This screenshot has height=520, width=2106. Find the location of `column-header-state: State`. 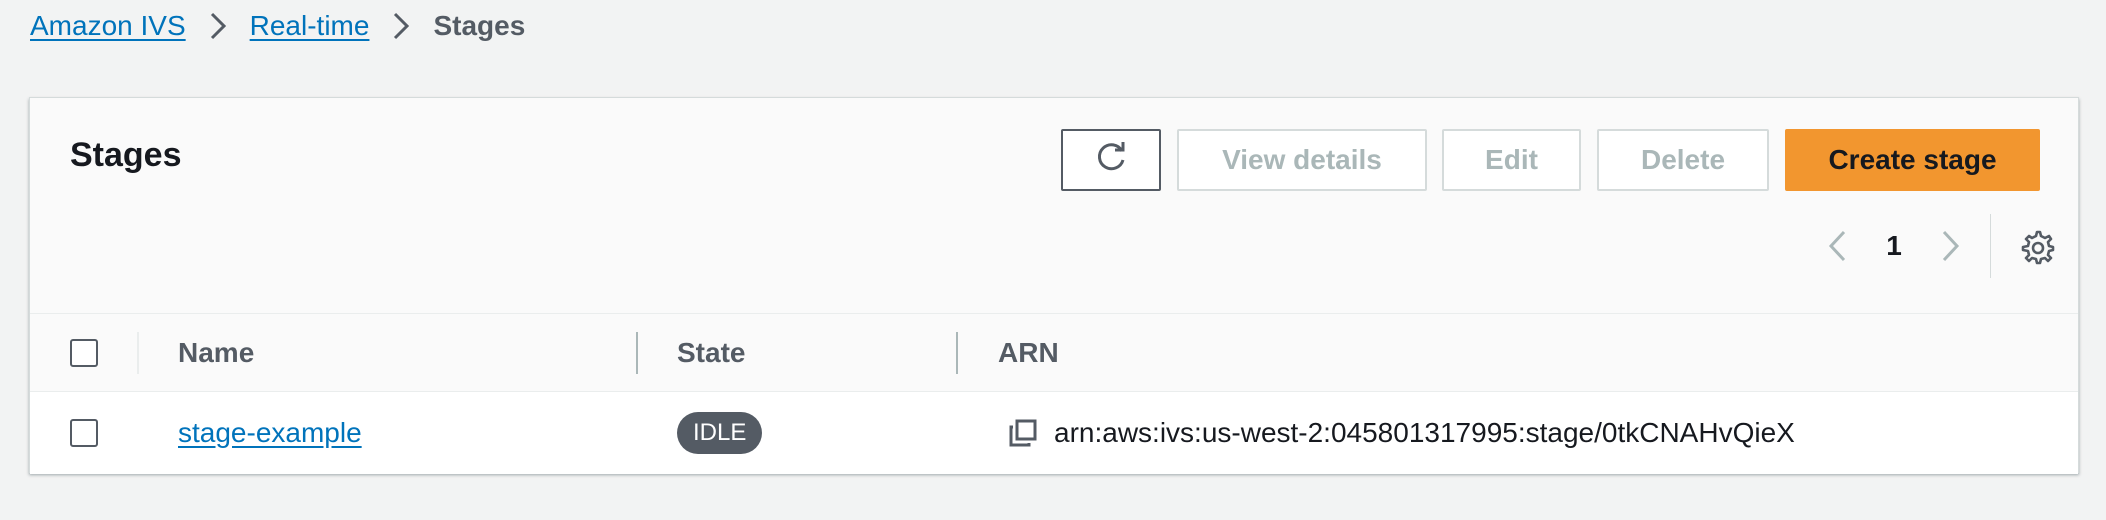

column-header-state: State is located at coordinates (711, 353).